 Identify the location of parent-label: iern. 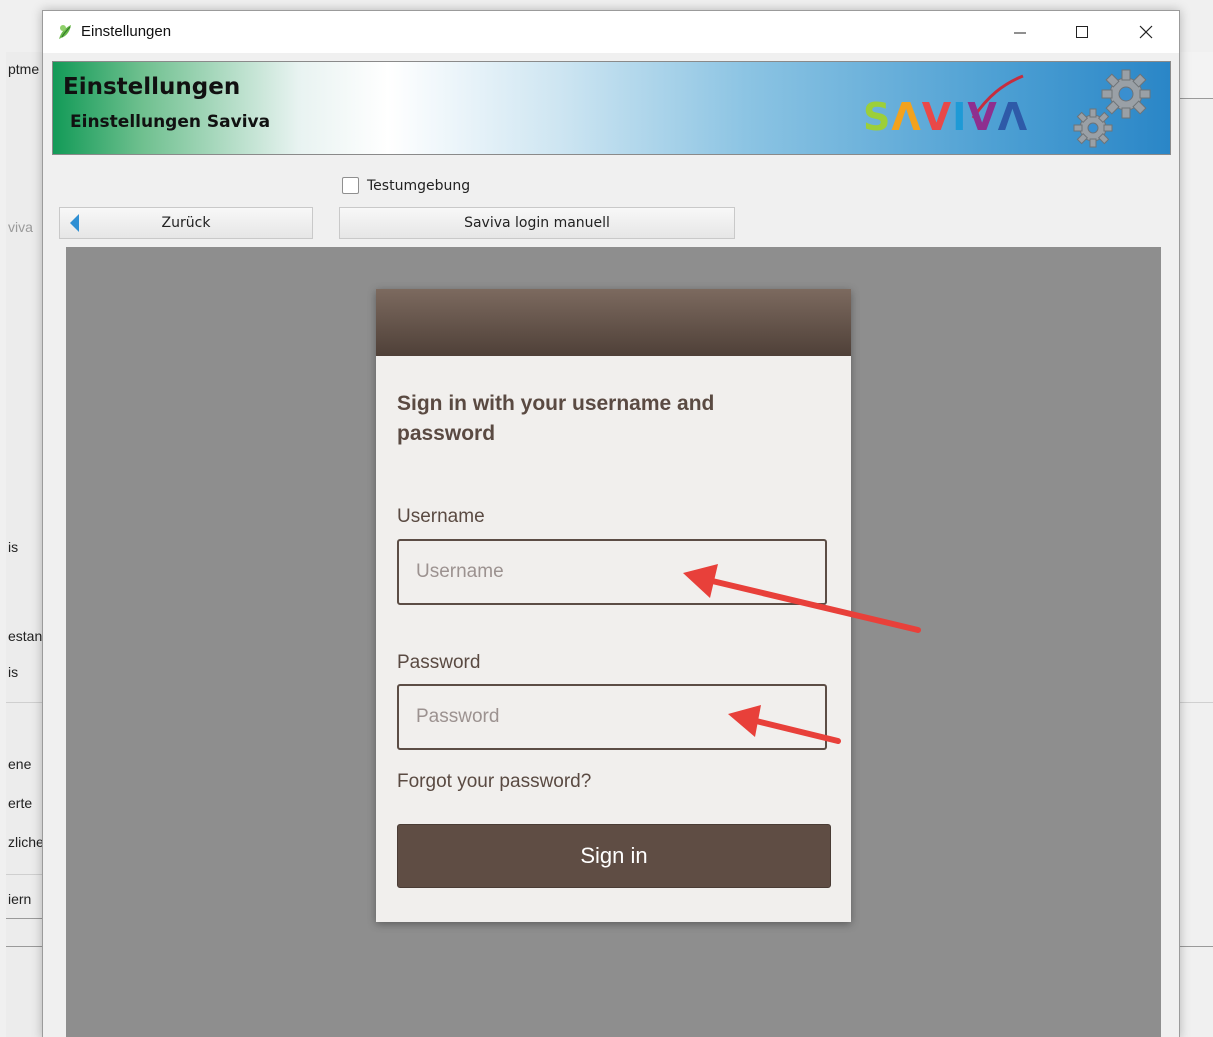
(20, 899).